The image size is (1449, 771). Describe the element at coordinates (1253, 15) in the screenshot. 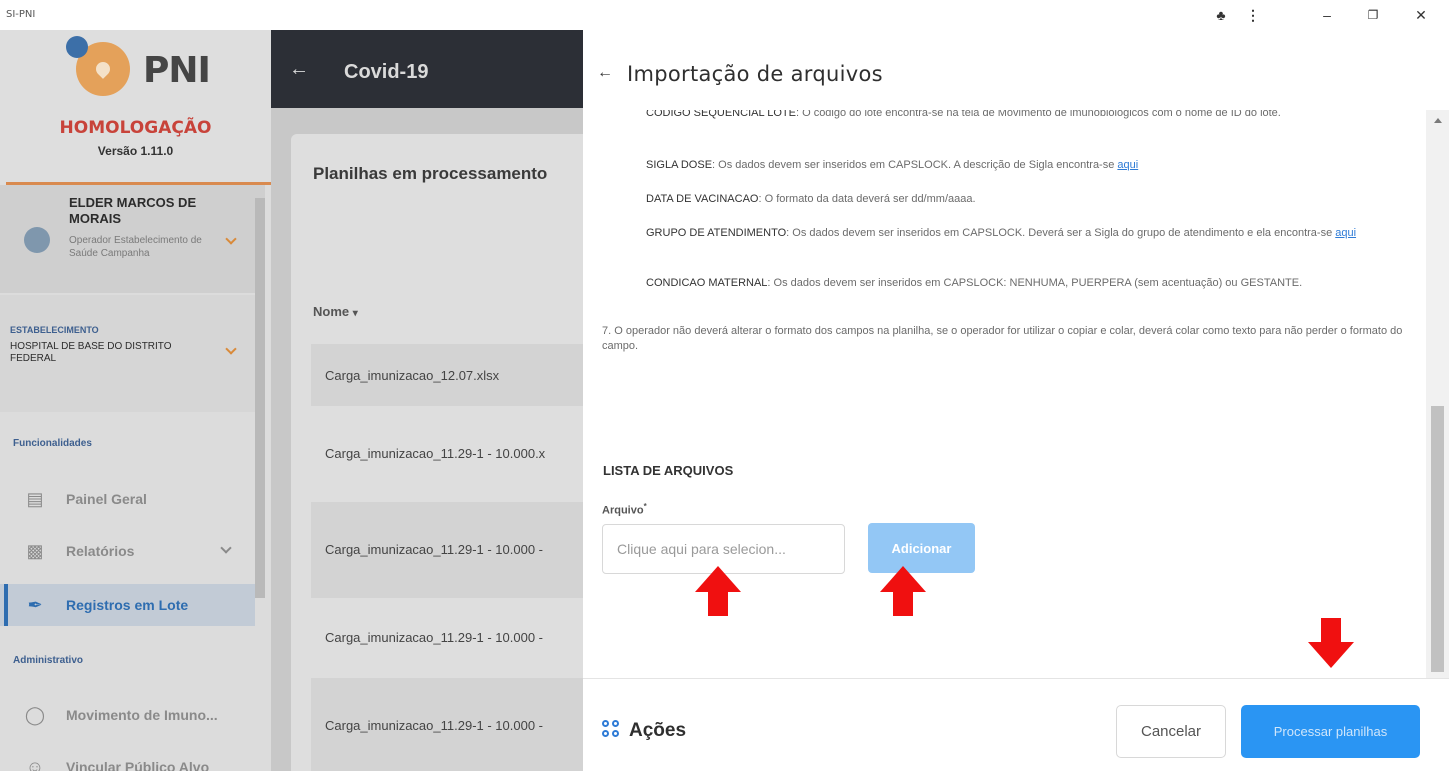

I see `more-vert-icon: ⋮` at that location.